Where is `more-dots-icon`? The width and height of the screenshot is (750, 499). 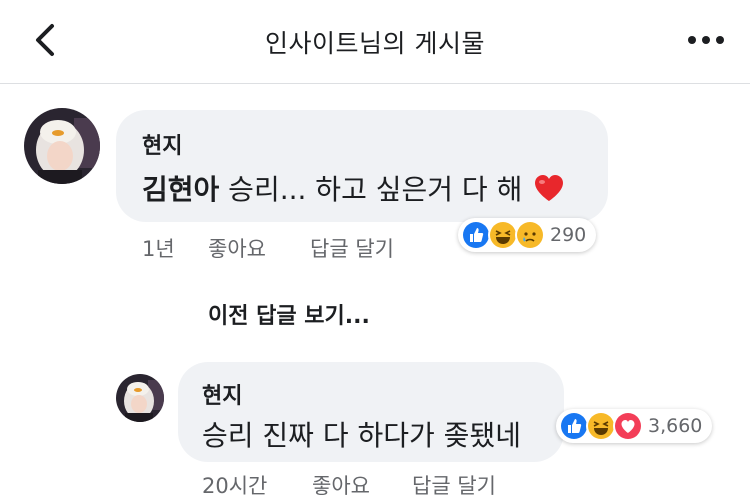
more-dots-icon is located at coordinates (706, 40).